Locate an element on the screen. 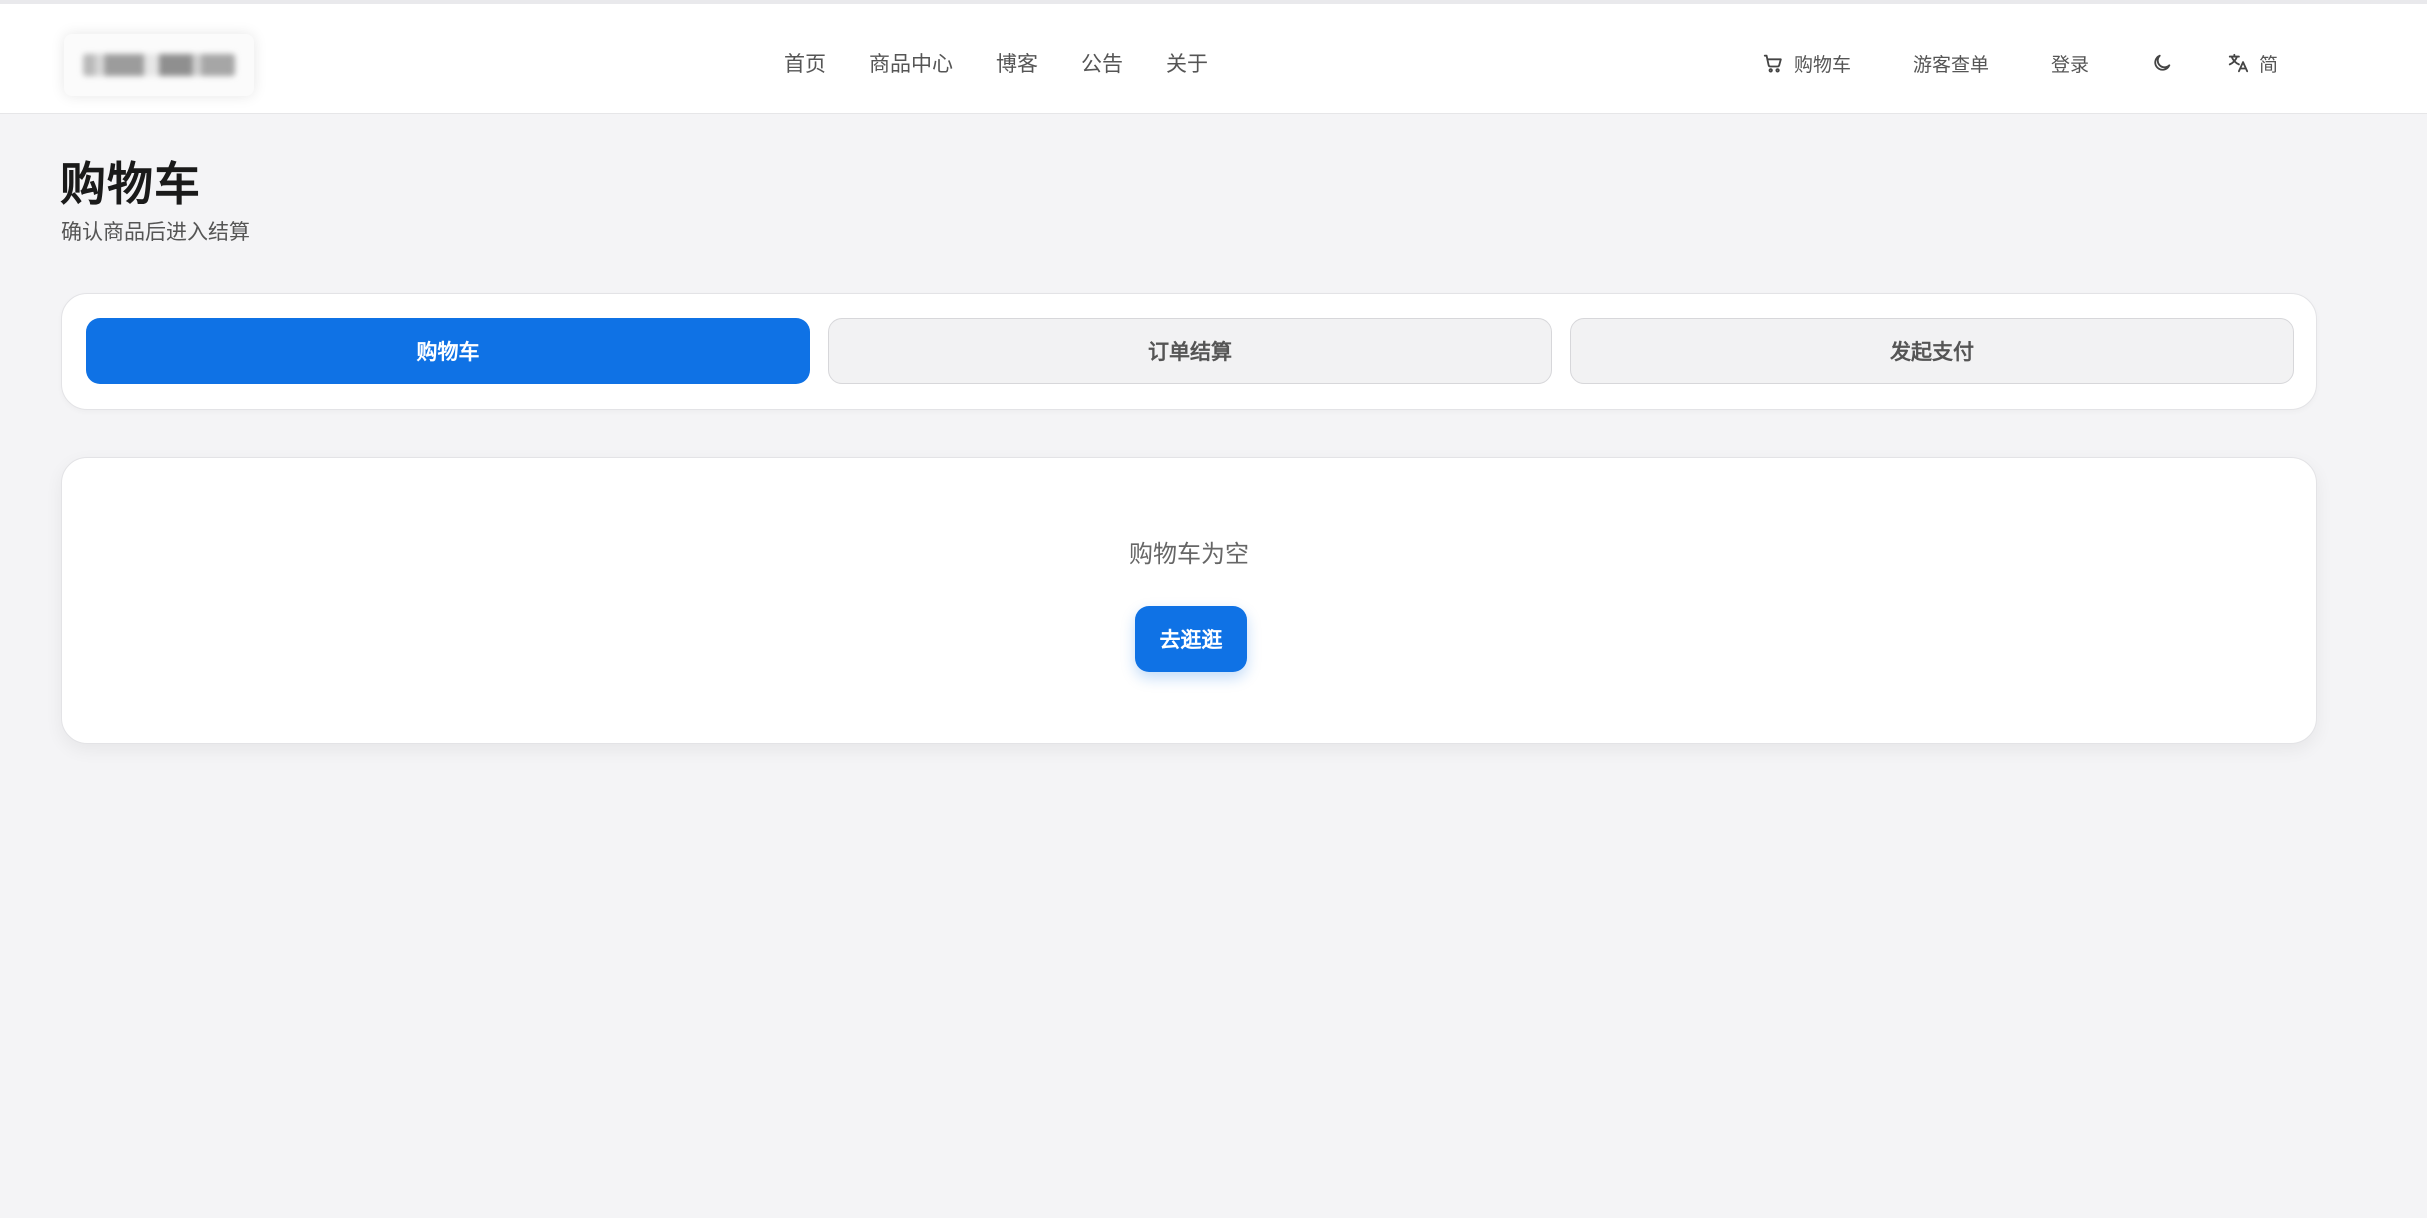 The width and height of the screenshot is (2427, 1218). main-nav: 首页 商品中心 博客 公告 关于 is located at coordinates (996, 63).